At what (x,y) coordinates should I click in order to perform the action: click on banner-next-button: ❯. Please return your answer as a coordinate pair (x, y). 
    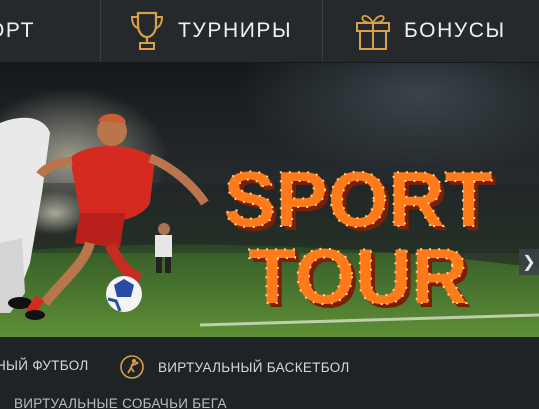
    Looking at the image, I should click on (529, 262).